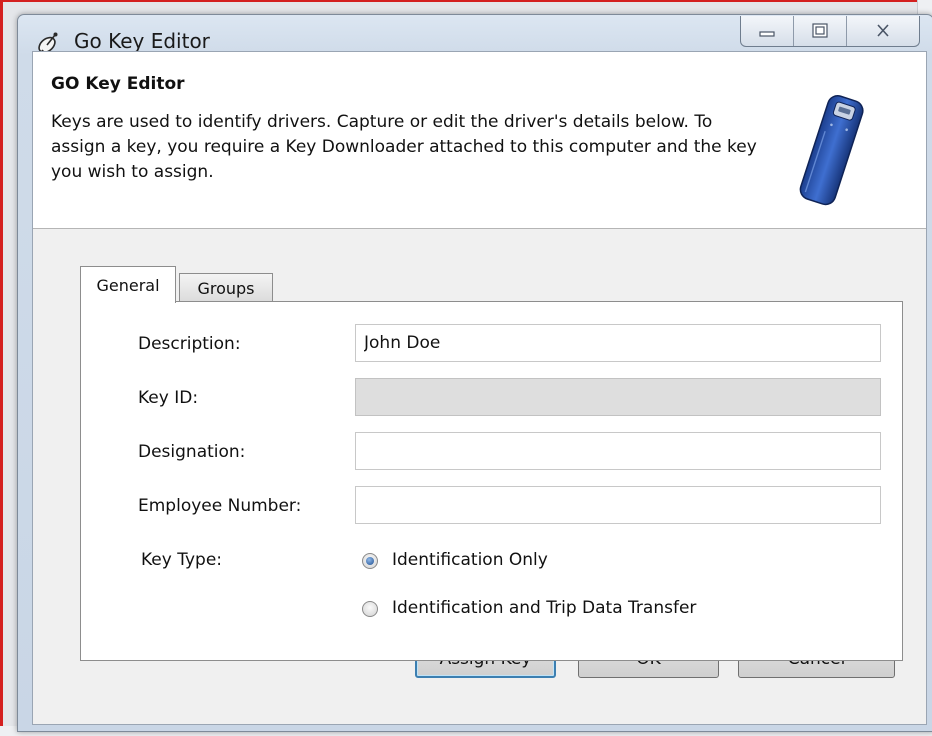 The height and width of the screenshot is (736, 932). What do you see at coordinates (142, 41) in the screenshot?
I see `window-title: Go Key Editor` at bounding box center [142, 41].